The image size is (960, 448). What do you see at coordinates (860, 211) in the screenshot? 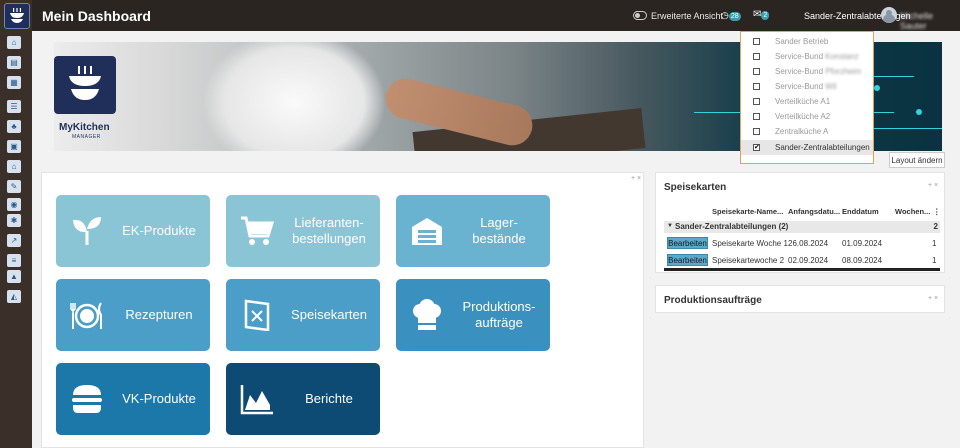
I see `column-header: Enddatum` at bounding box center [860, 211].